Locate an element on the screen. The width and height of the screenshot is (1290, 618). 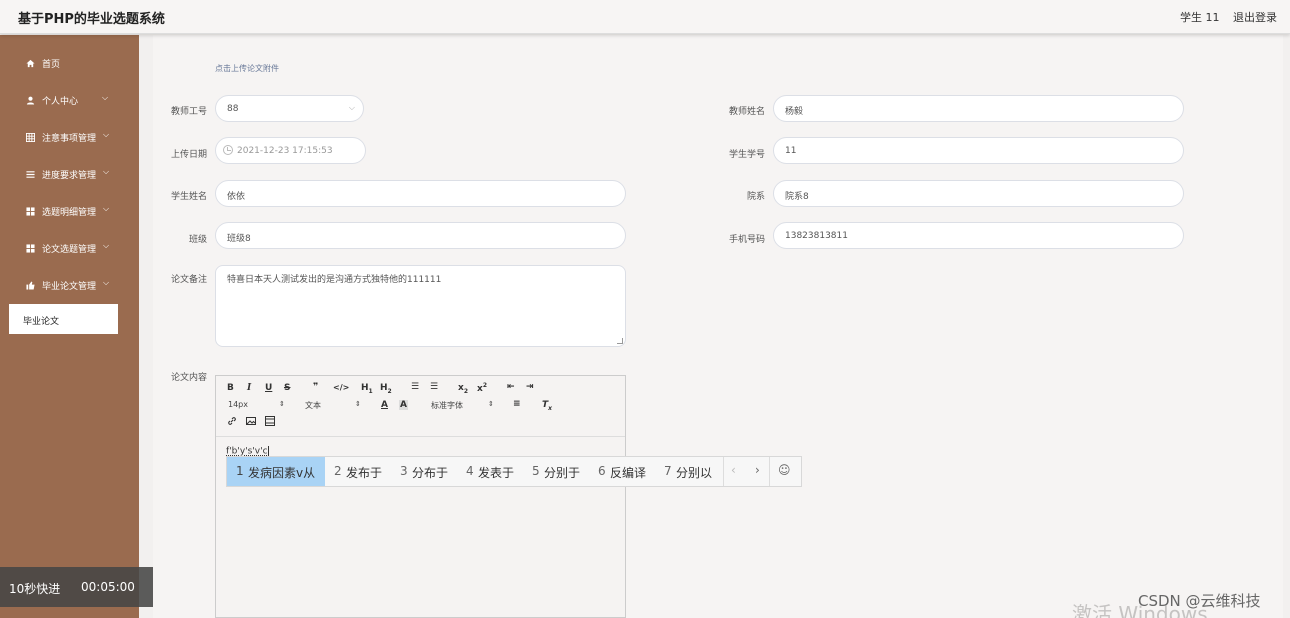
video-time: 00:05:00 is located at coordinates (108, 587).